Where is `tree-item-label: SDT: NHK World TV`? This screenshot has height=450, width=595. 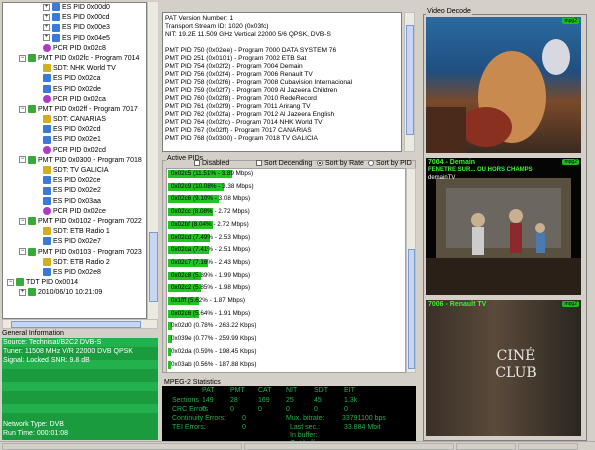
tree-item-label: SDT: NHK World TV is located at coordinates (84, 69).